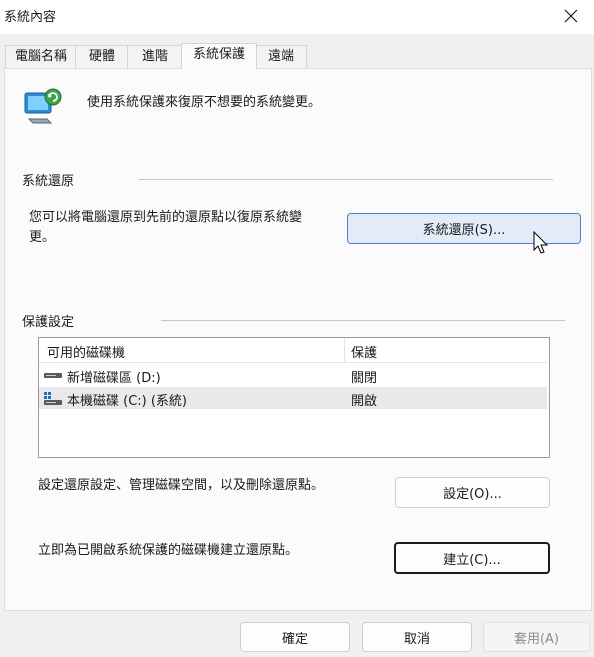  I want to click on close-icon, so click(571, 16).